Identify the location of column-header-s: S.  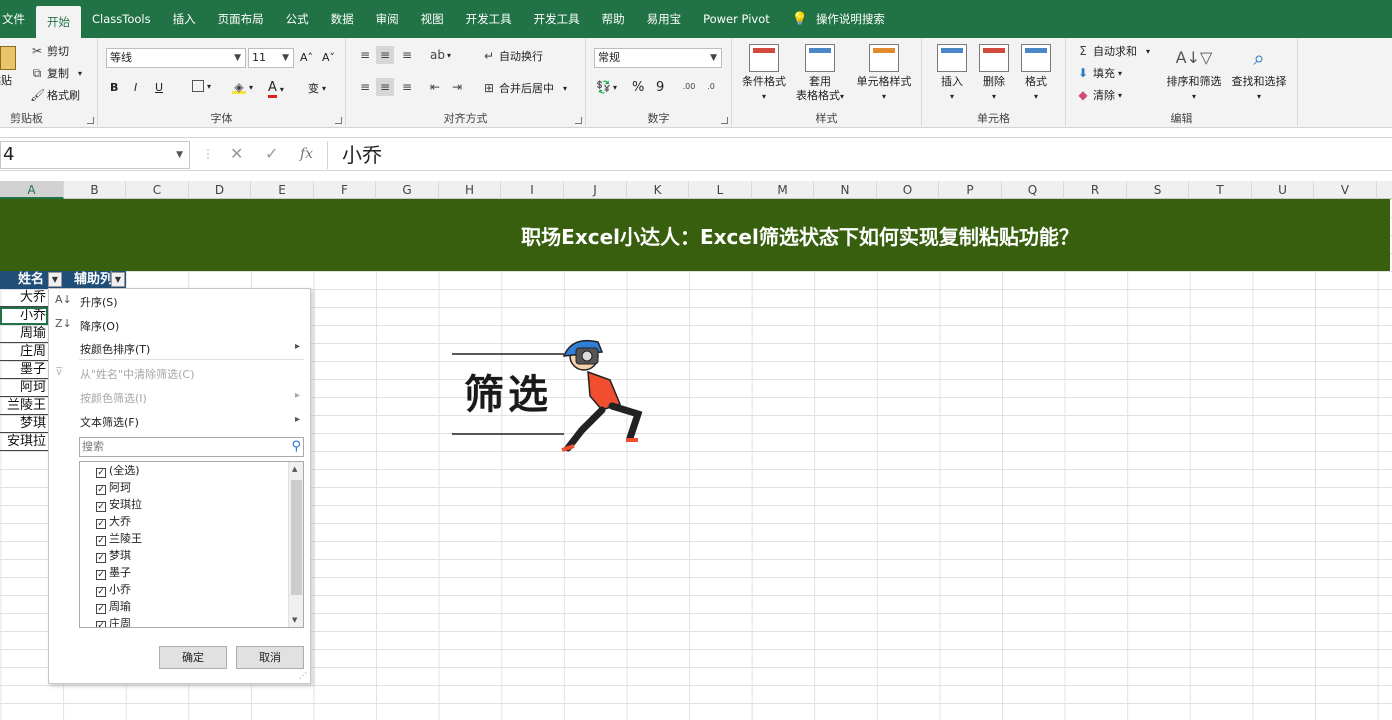
(1158, 190).